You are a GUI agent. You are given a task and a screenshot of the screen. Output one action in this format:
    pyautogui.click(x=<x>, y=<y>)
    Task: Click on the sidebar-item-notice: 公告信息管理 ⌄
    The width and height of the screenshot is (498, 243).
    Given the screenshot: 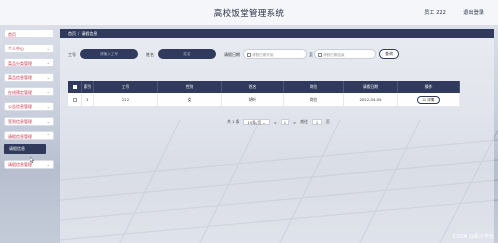 What is the action you would take?
    pyautogui.click(x=29, y=106)
    